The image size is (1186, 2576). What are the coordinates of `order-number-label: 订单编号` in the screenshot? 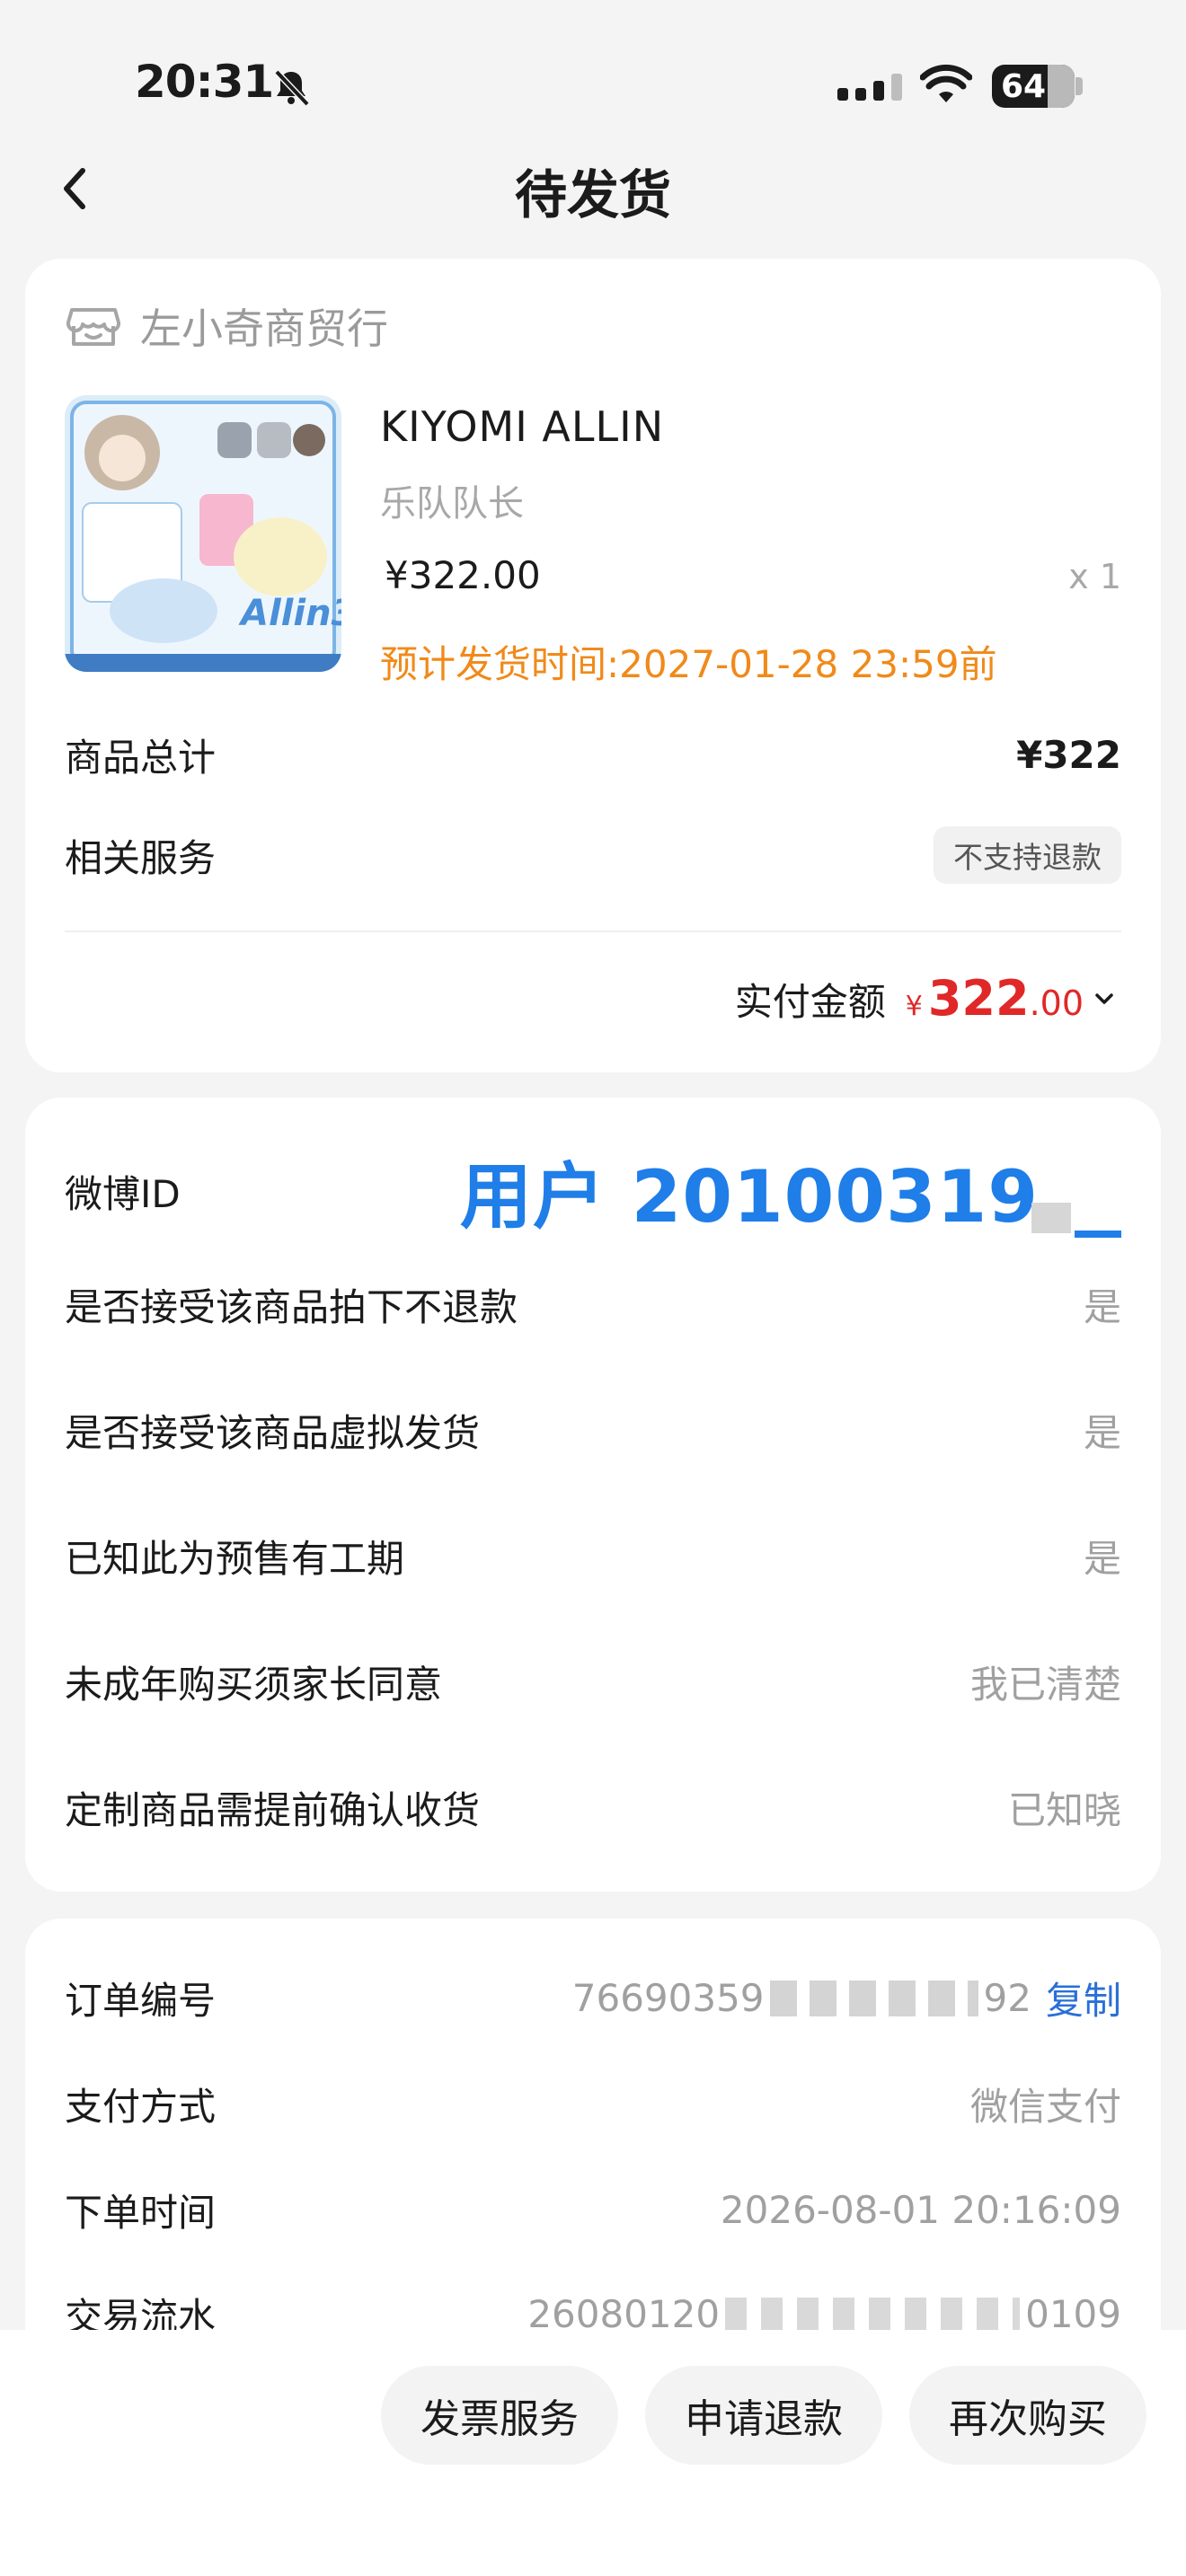 It's located at (141, 2001).